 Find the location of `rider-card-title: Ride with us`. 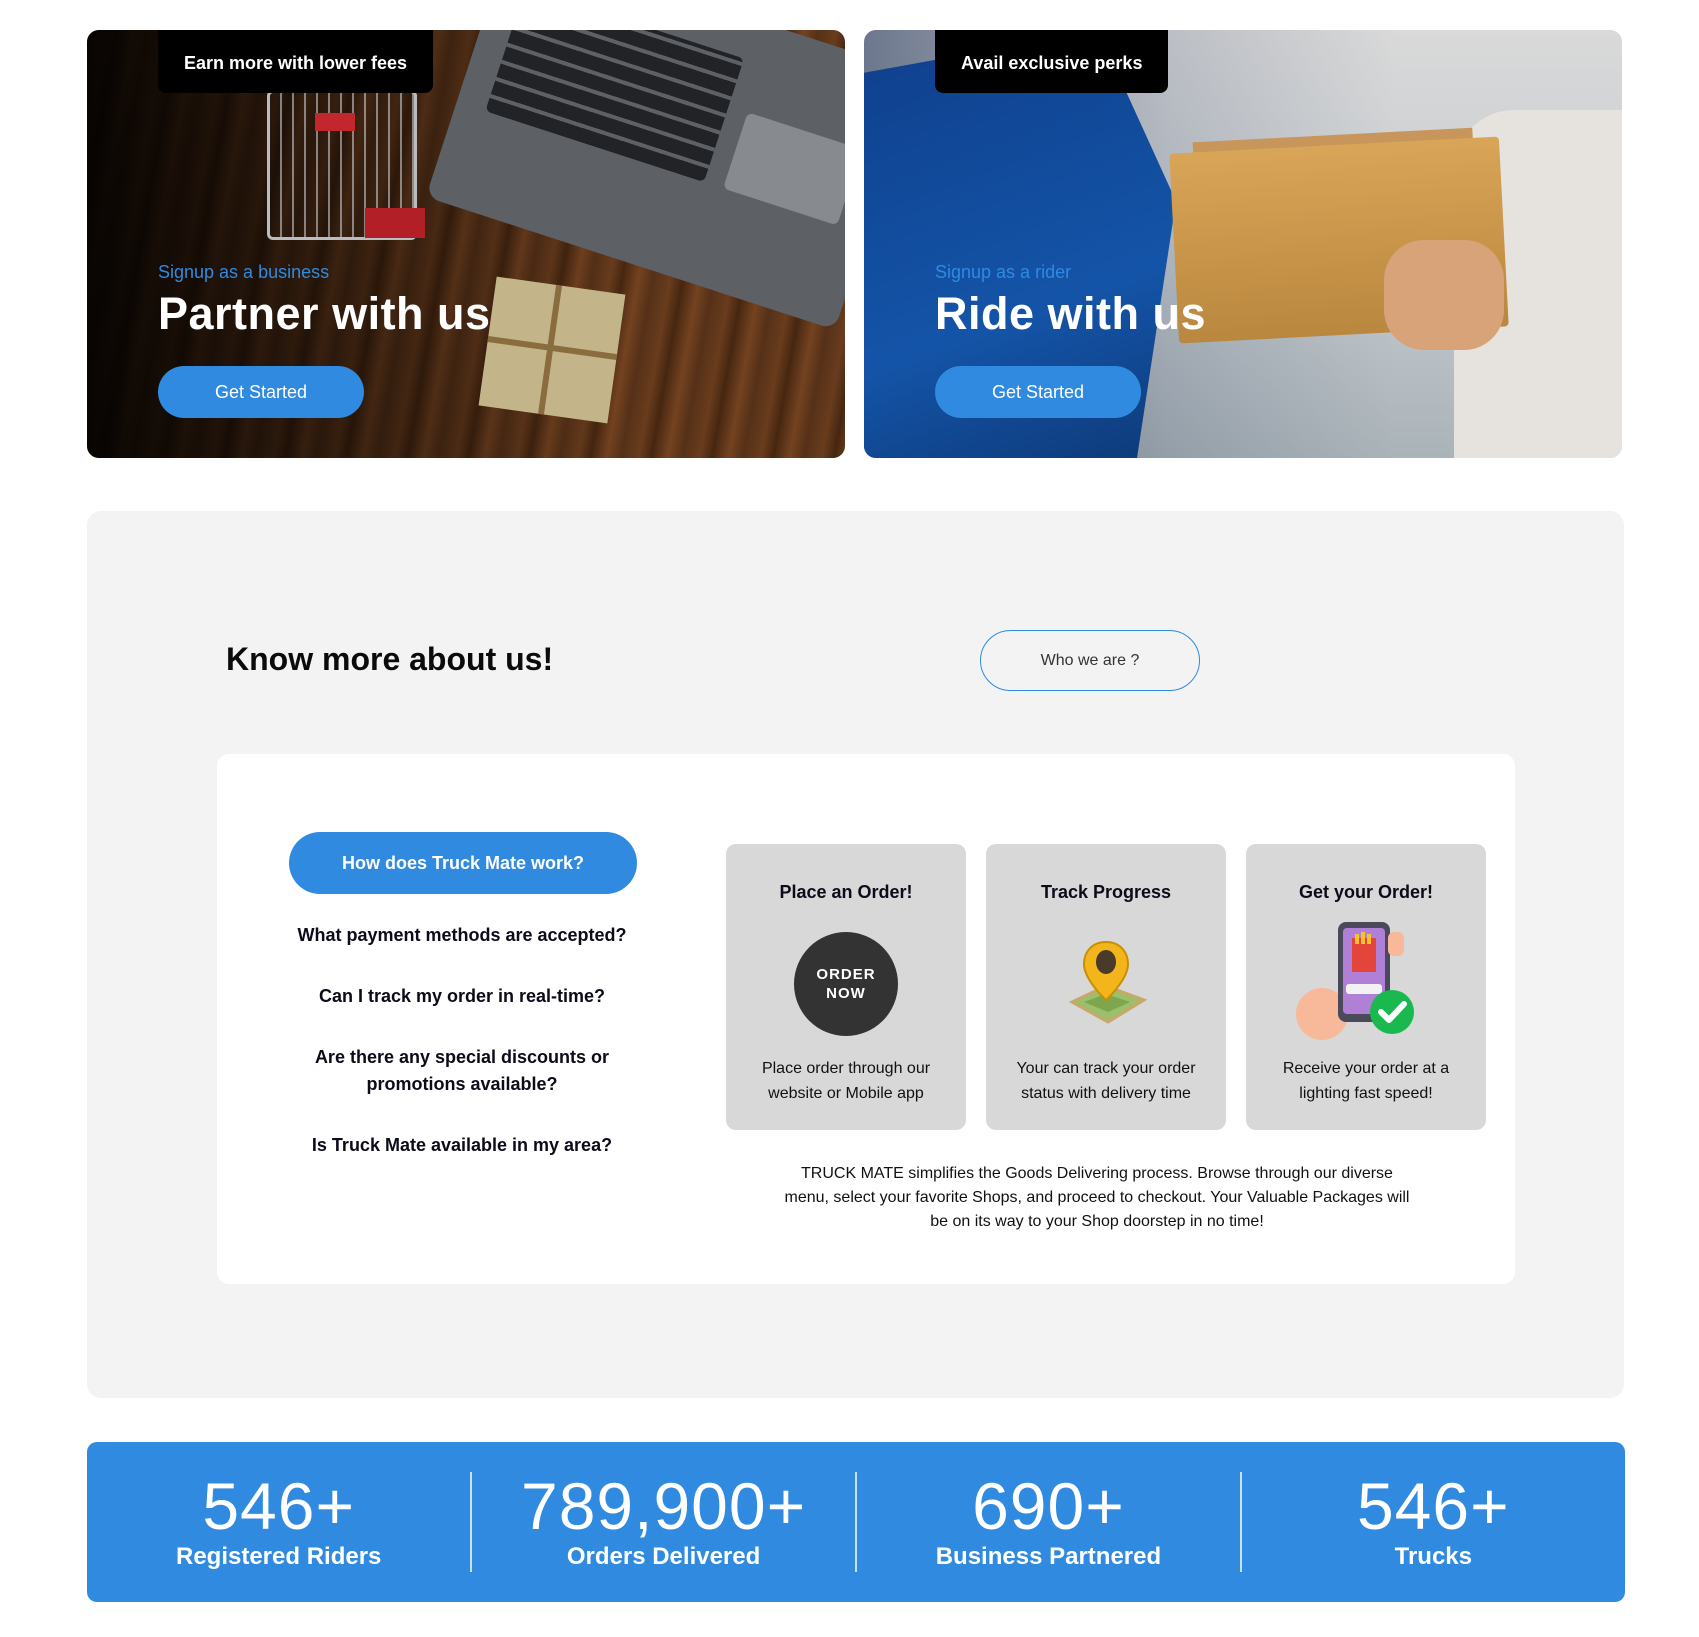

rider-card-title: Ride with us is located at coordinates (1071, 313).